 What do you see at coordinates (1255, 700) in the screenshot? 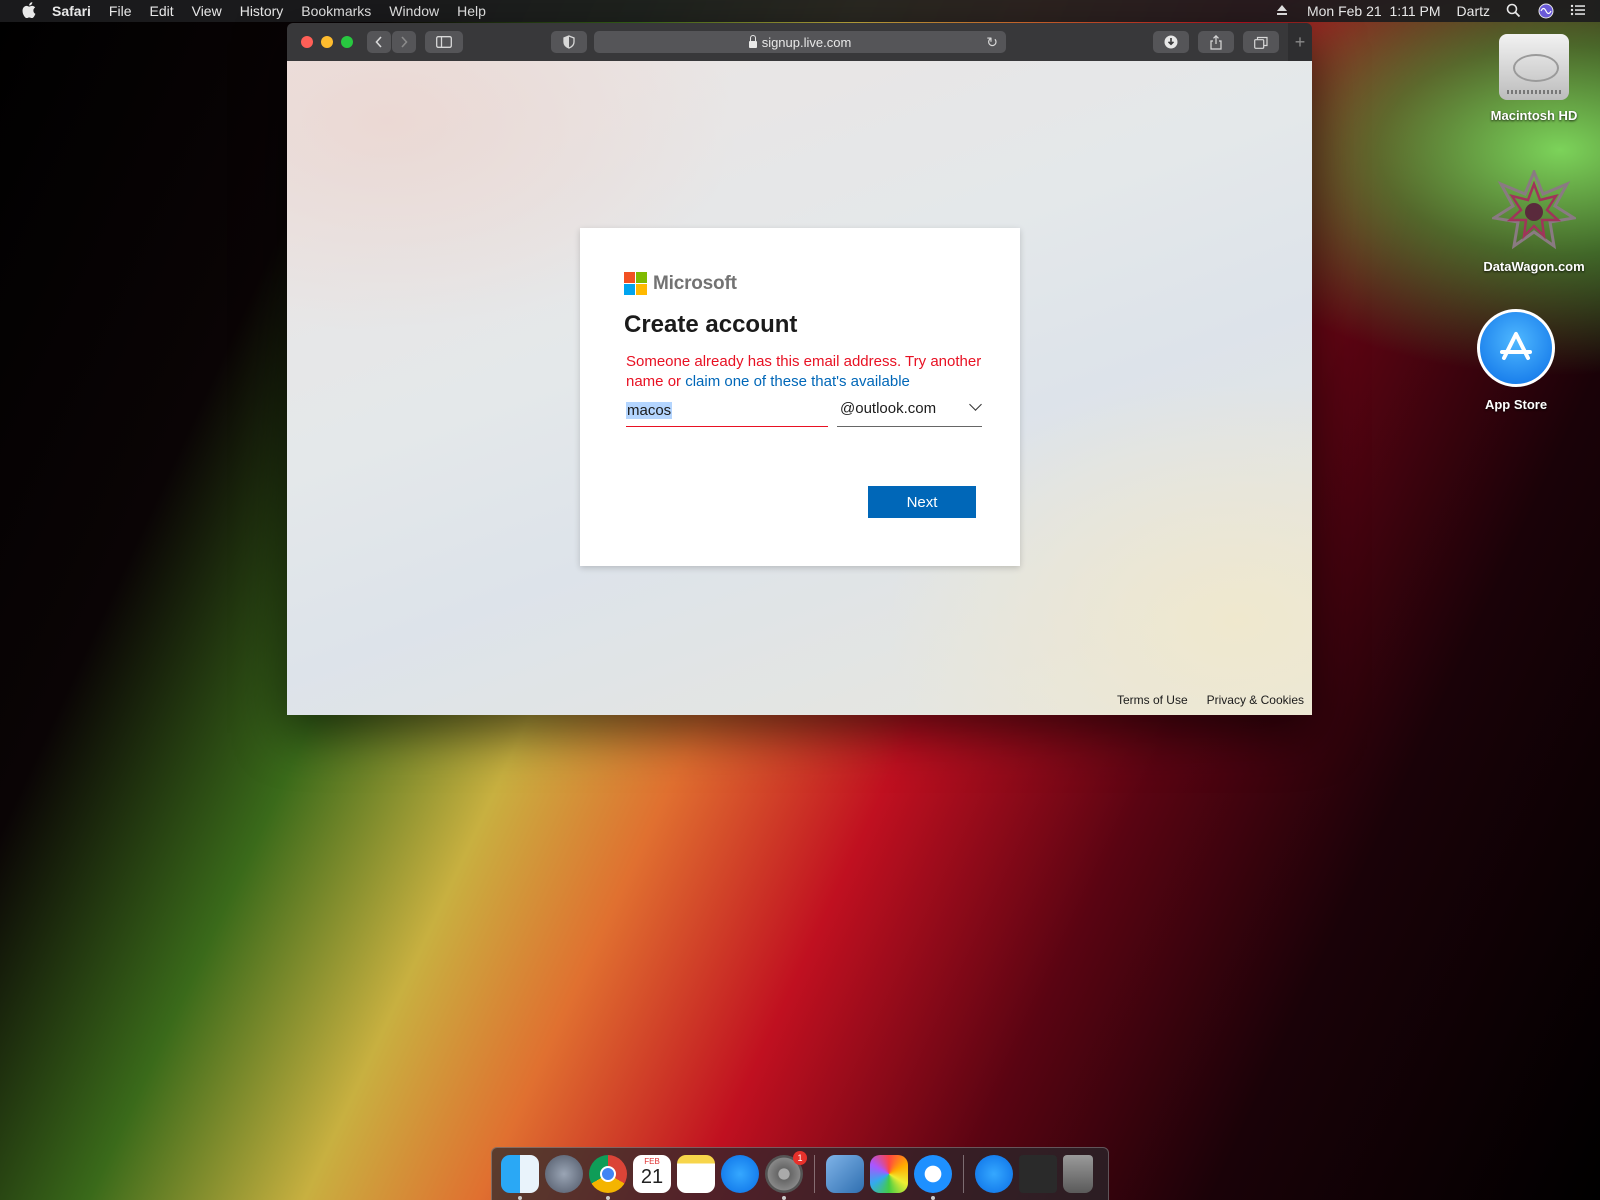
I see `privacy-cookies-link: Privacy & Cookies` at bounding box center [1255, 700].